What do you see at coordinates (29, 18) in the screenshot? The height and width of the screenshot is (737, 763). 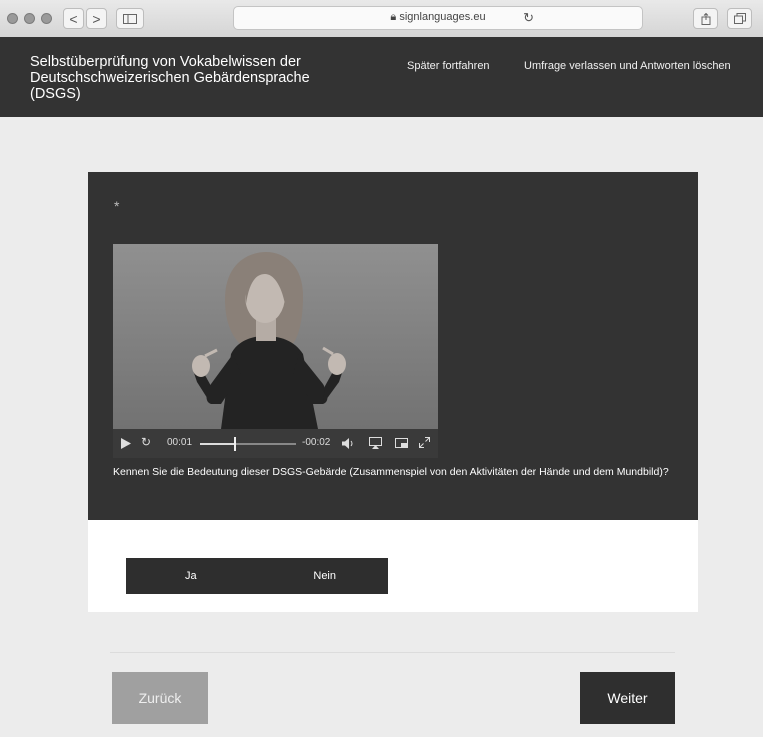 I see `minimize-window-icon` at bounding box center [29, 18].